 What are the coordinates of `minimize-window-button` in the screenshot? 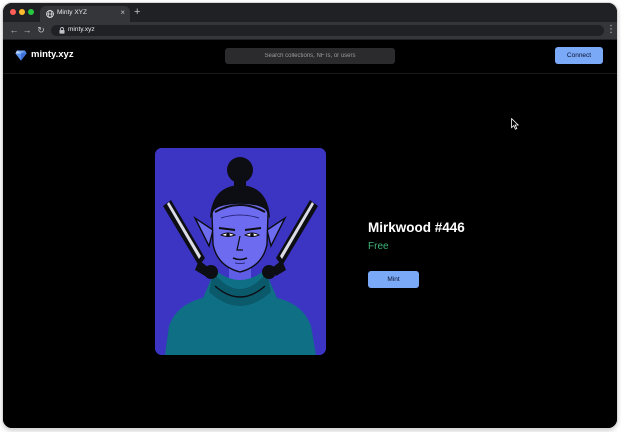 It's located at (22, 12).